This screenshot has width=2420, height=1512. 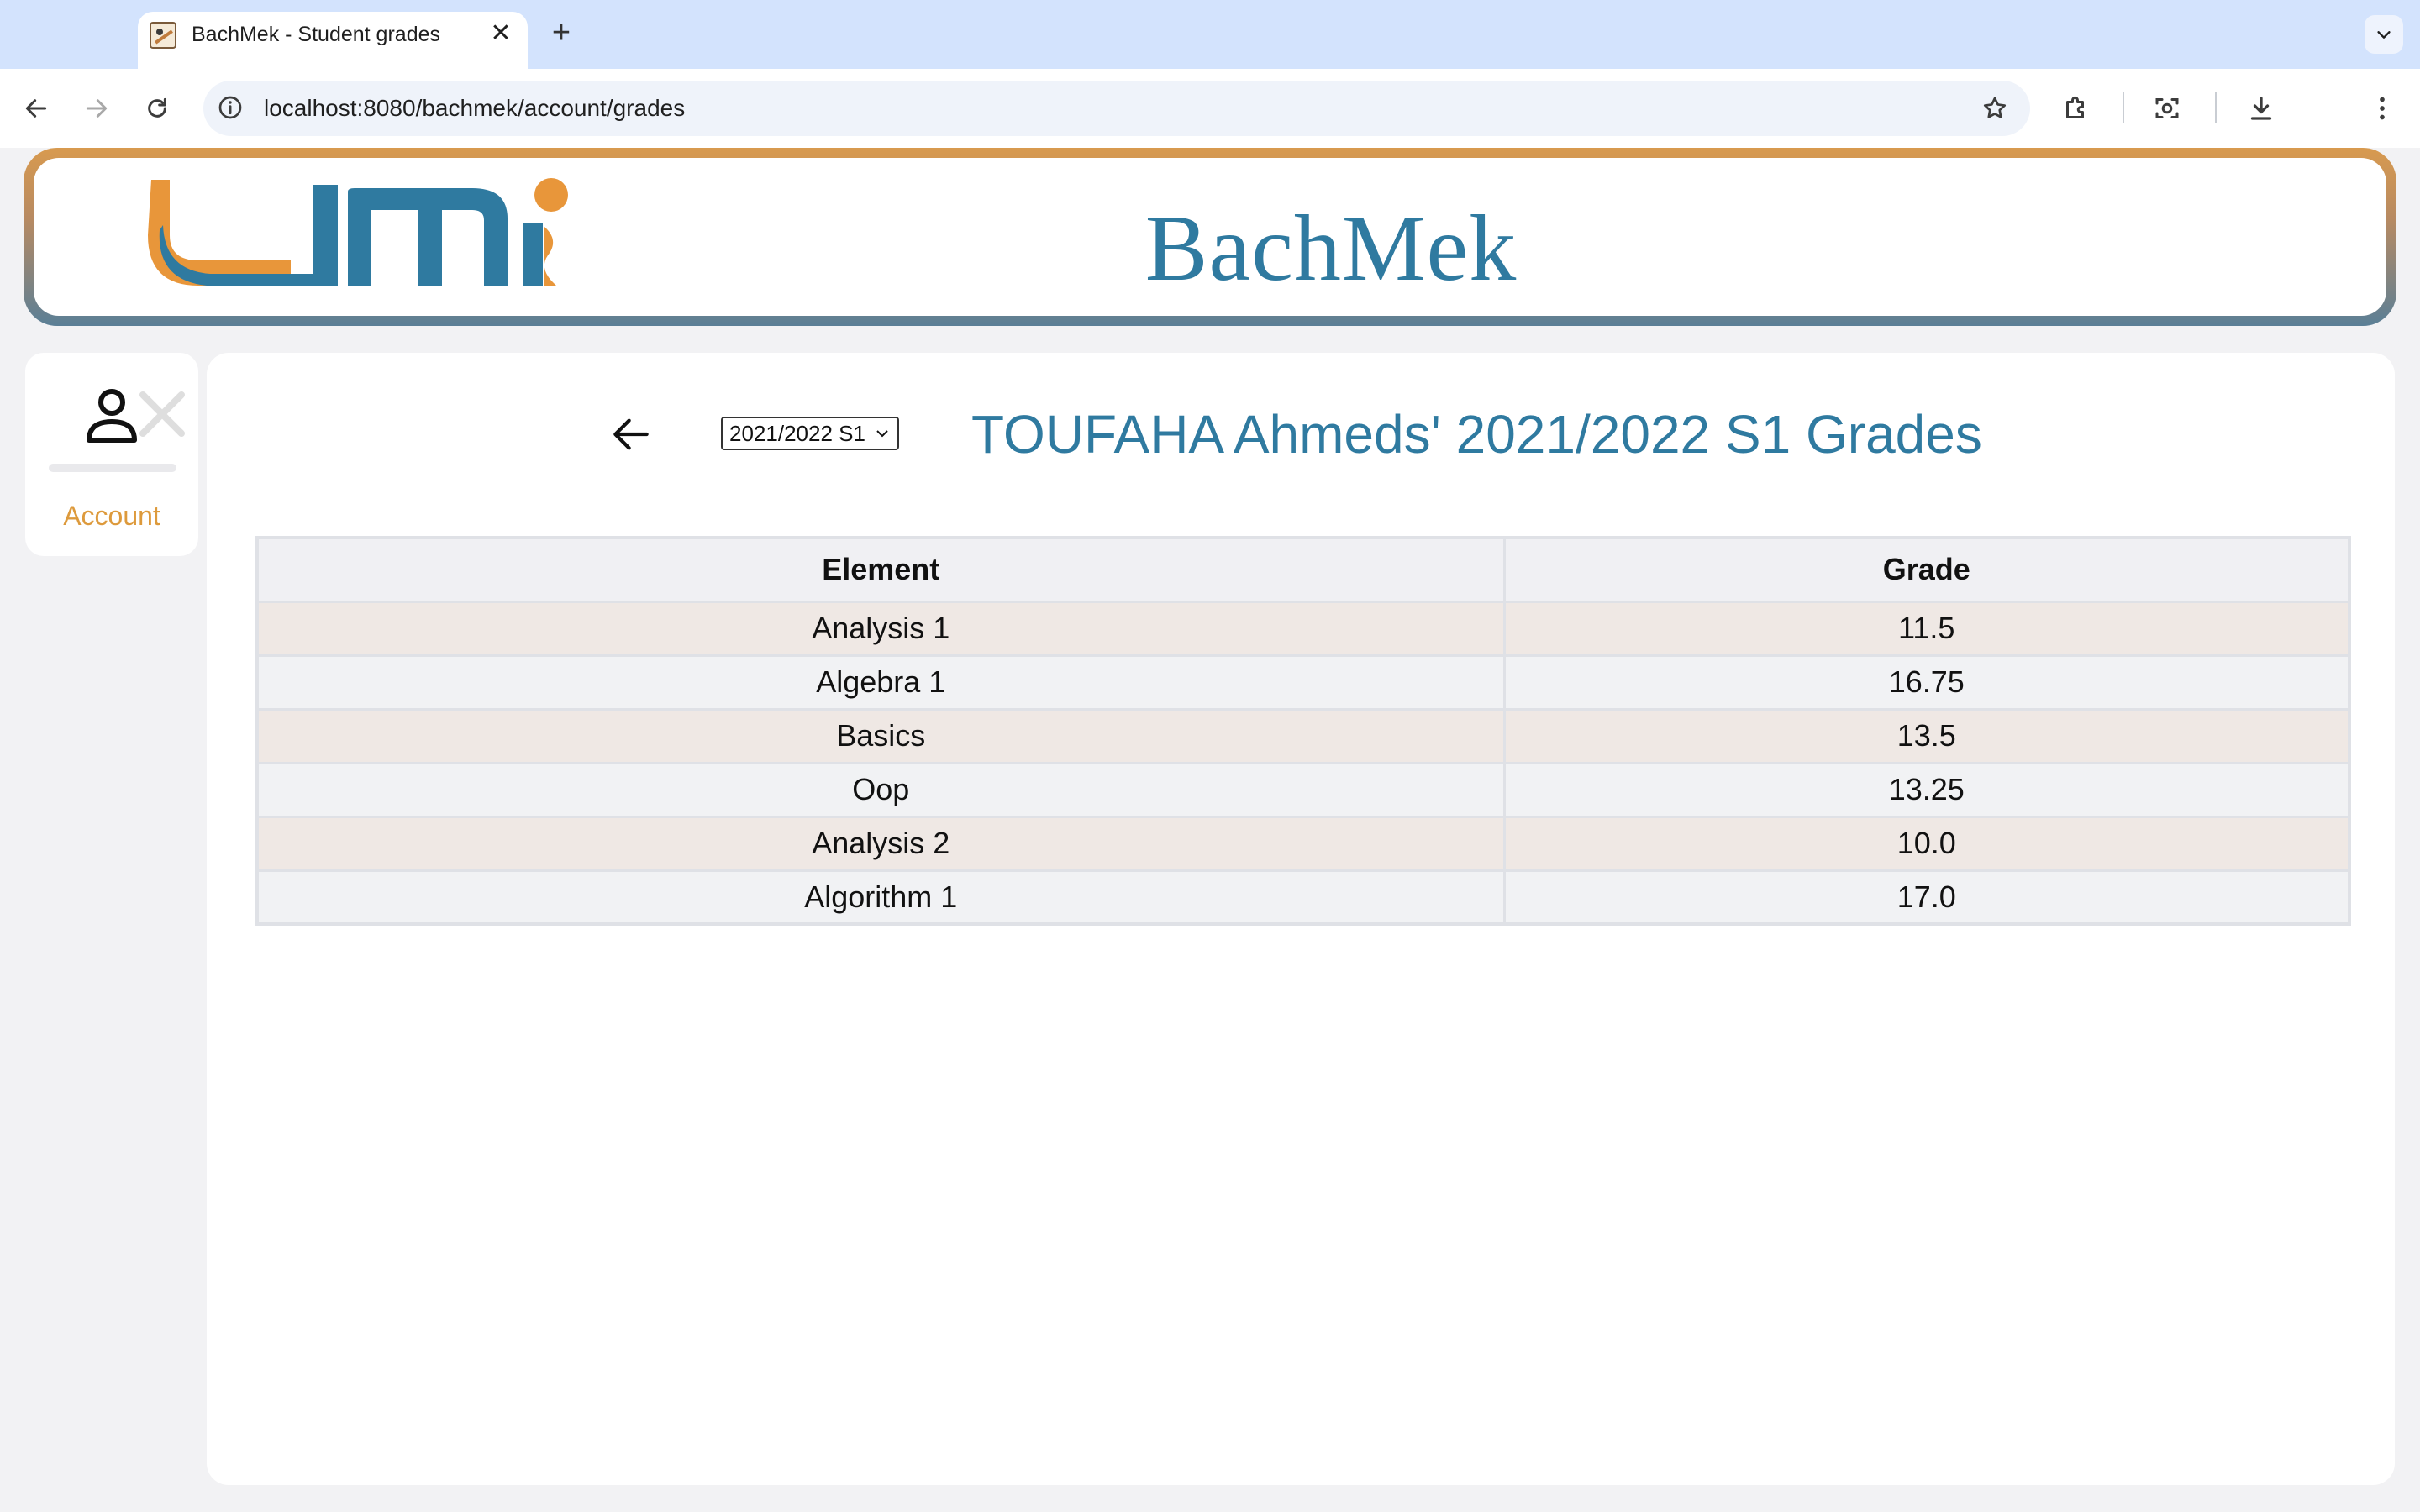 I want to click on table-row: Algorithm 1 17.0, so click(x=1303, y=897).